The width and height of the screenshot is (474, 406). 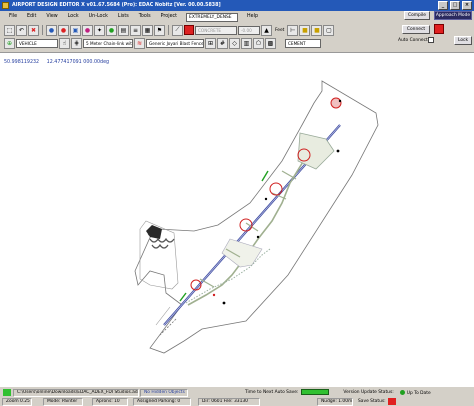 What do you see at coordinates (33, 30) in the screenshot?
I see `delete-icon: ✖` at bounding box center [33, 30].